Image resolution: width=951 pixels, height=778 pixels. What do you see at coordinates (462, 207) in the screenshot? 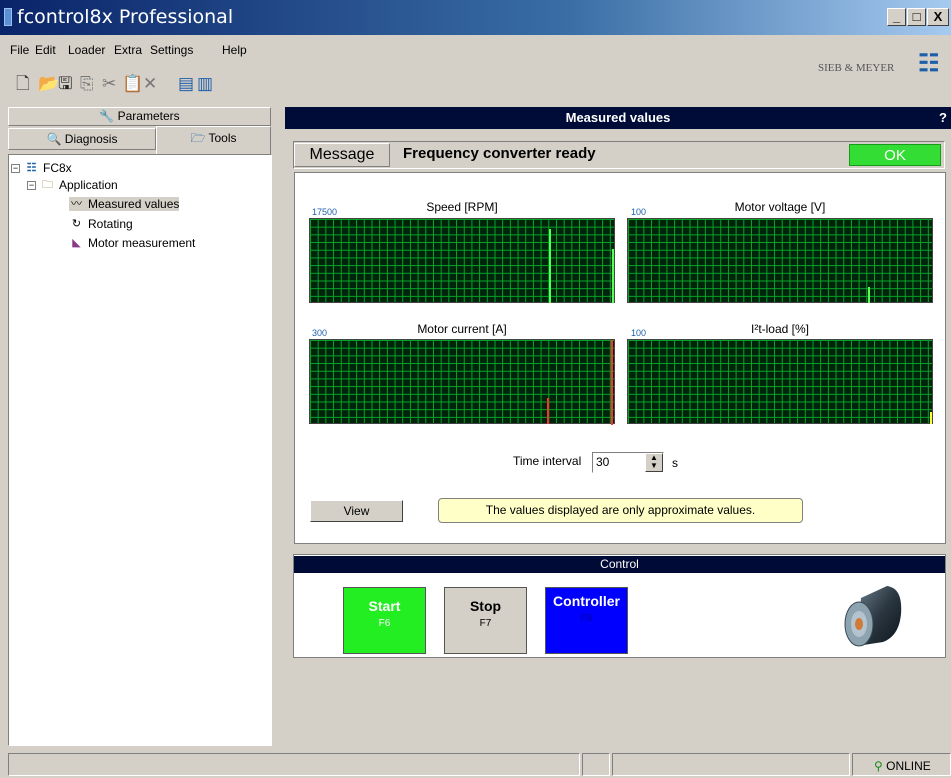
I see `speed-chart-title: Speed [RPM]` at bounding box center [462, 207].